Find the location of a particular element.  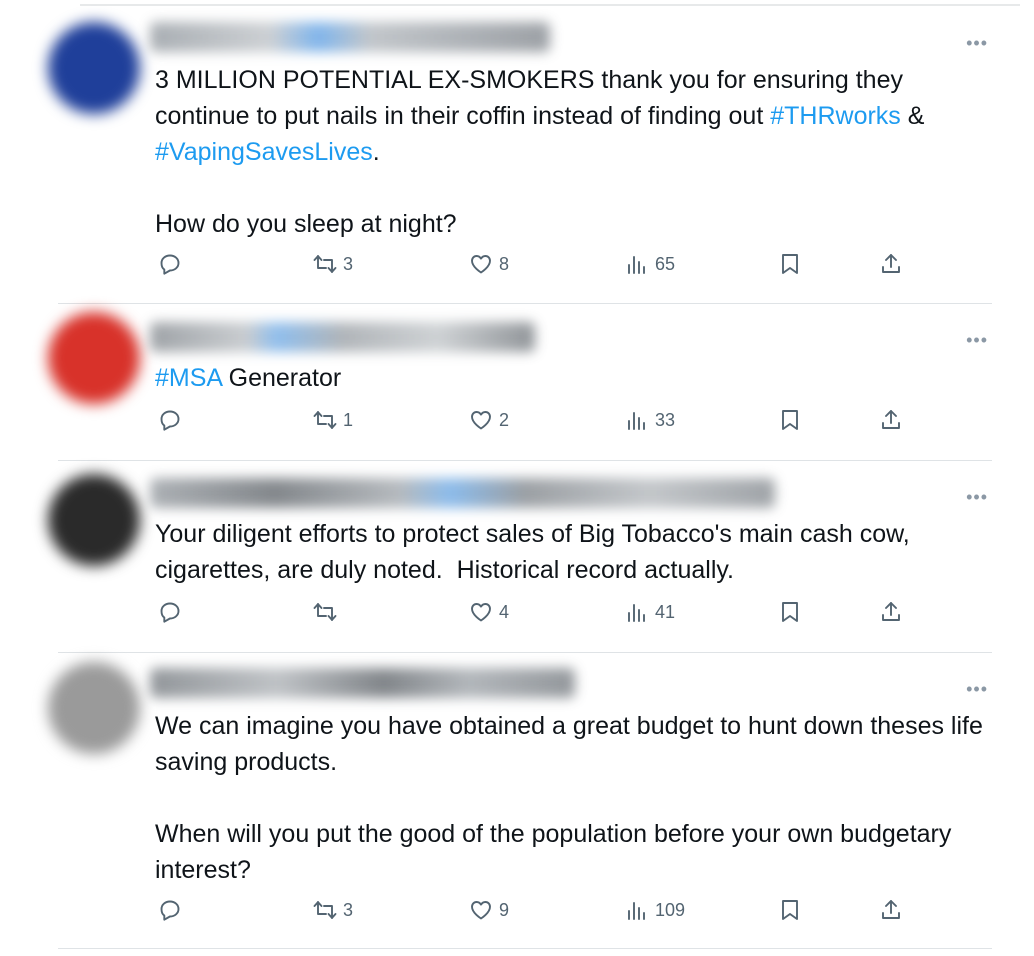

hashtag-link: #VapingSavesLives is located at coordinates (264, 152).